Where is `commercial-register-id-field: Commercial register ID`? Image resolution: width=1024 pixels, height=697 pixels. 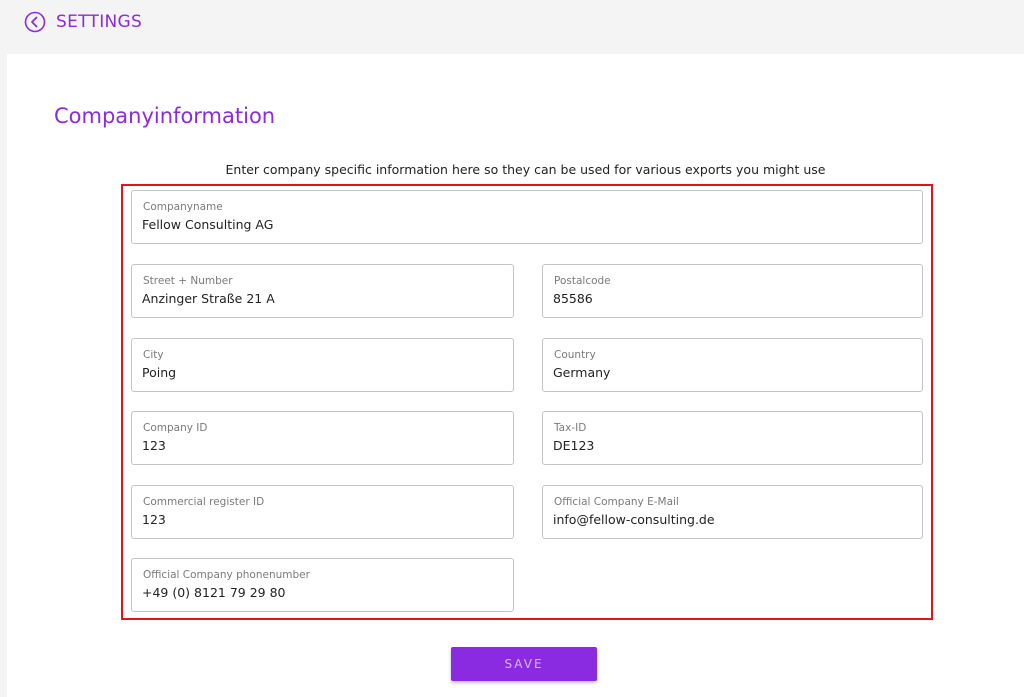 commercial-register-id-field: Commercial register ID is located at coordinates (322, 512).